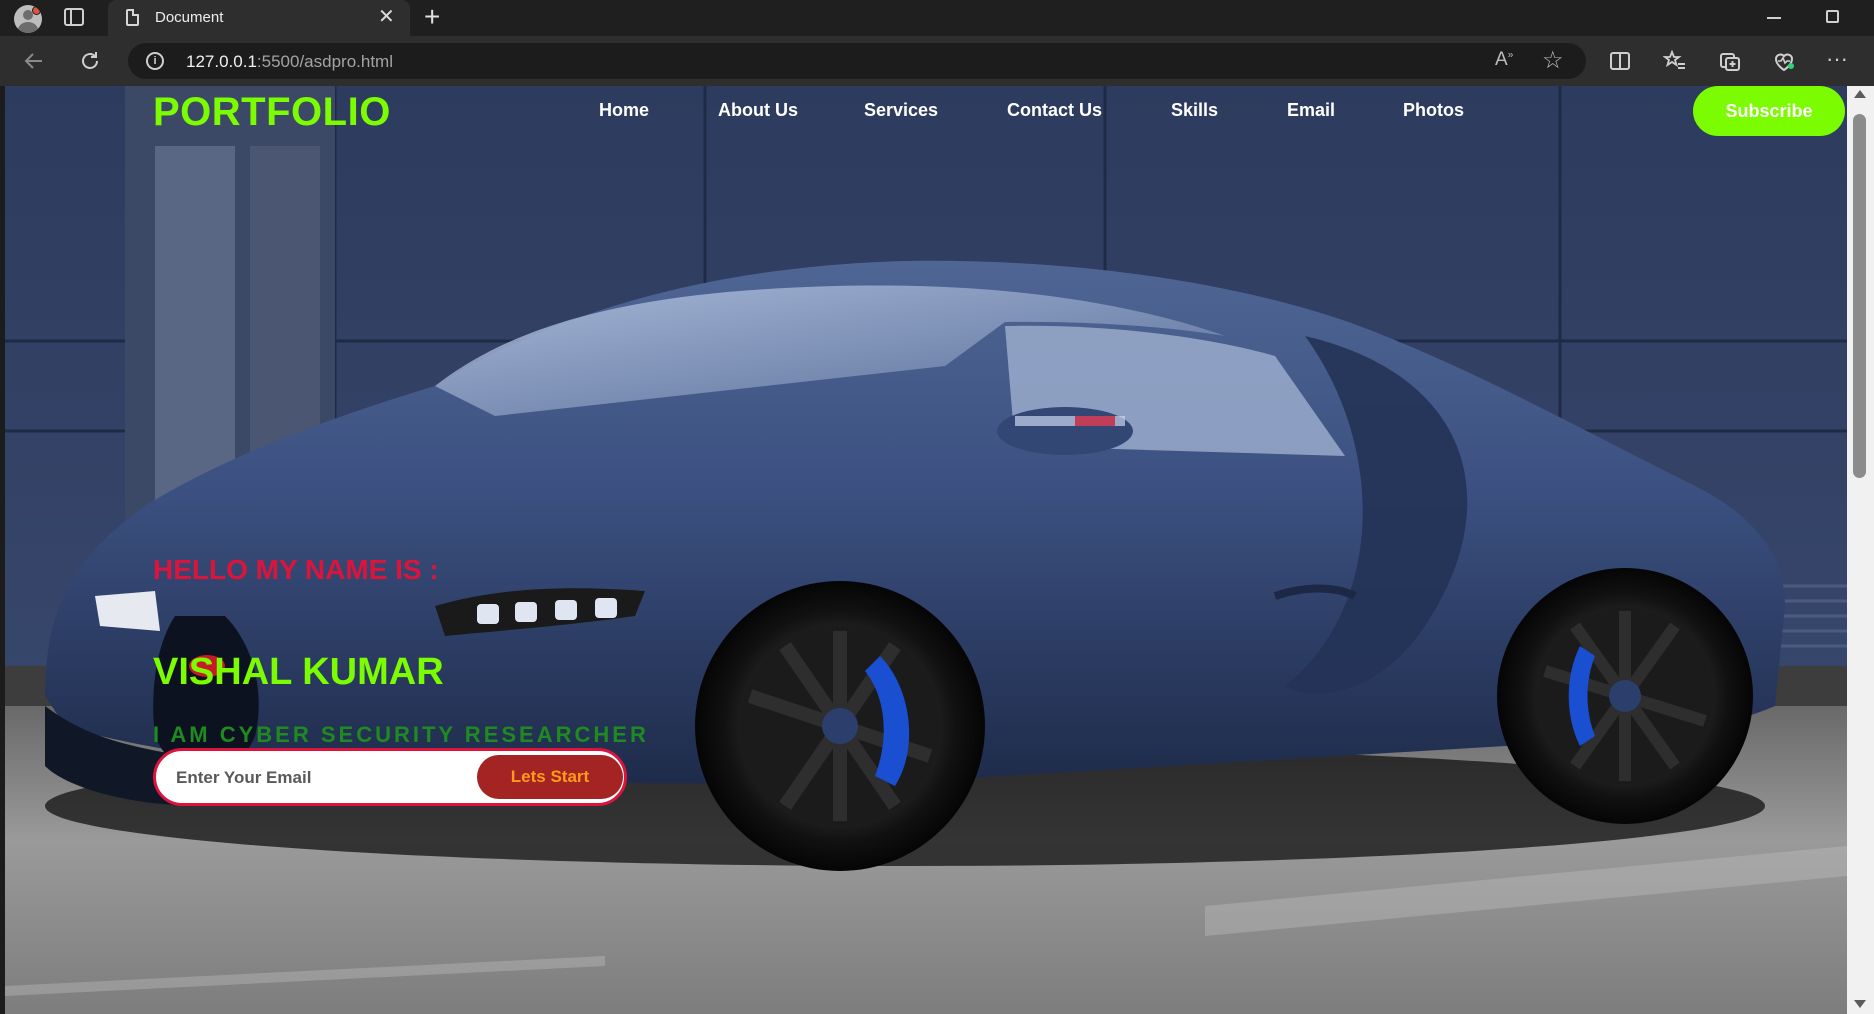  What do you see at coordinates (1675, 61) in the screenshot?
I see `favorites-icon` at bounding box center [1675, 61].